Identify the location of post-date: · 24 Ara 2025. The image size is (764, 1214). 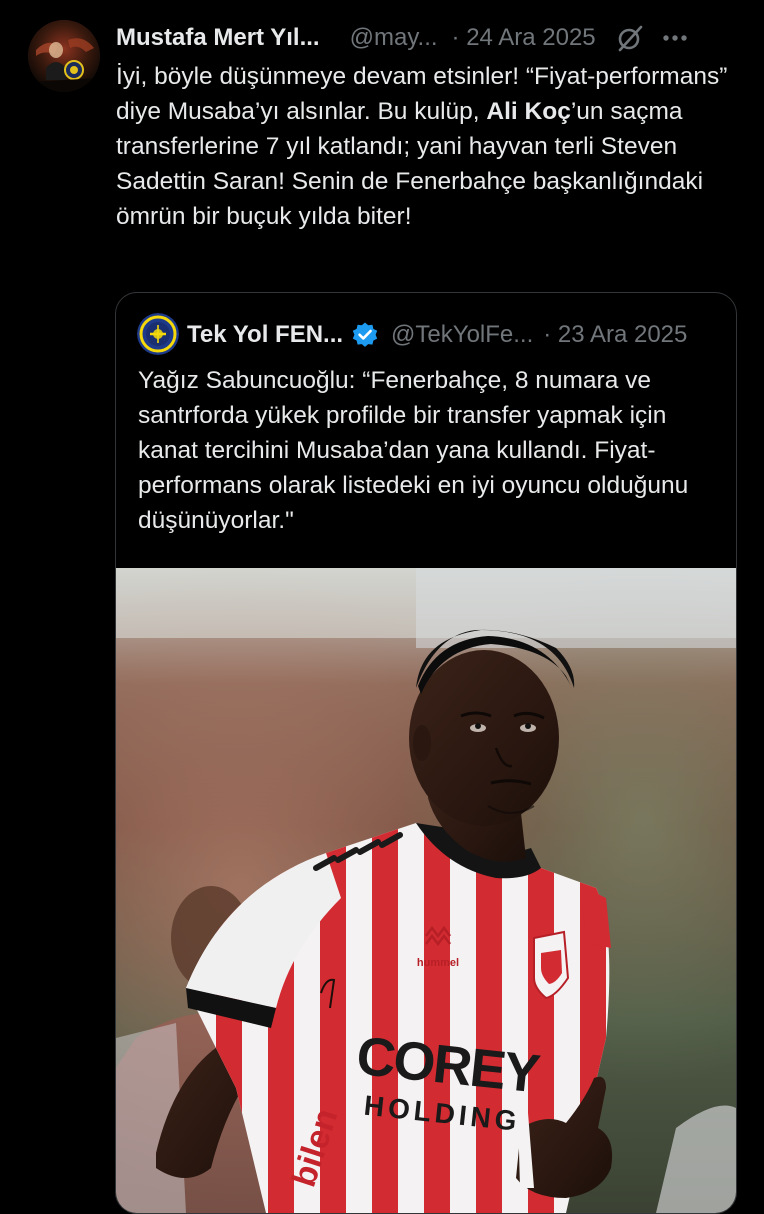
(524, 38).